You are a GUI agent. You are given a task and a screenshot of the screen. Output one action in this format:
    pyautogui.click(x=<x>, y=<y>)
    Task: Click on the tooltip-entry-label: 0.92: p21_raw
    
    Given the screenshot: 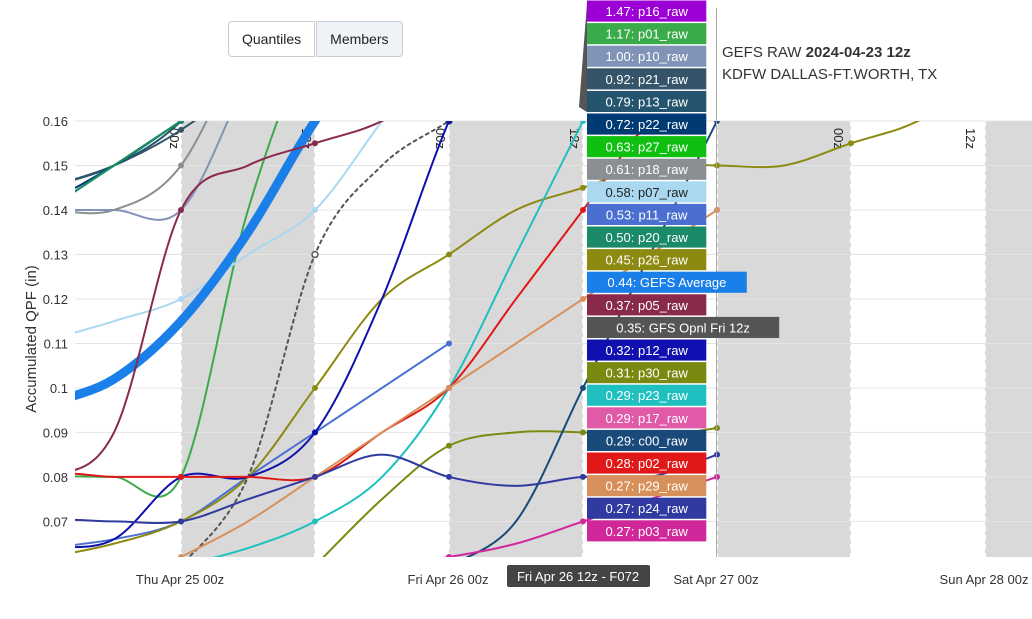 What is the action you would take?
    pyautogui.click(x=646, y=79)
    